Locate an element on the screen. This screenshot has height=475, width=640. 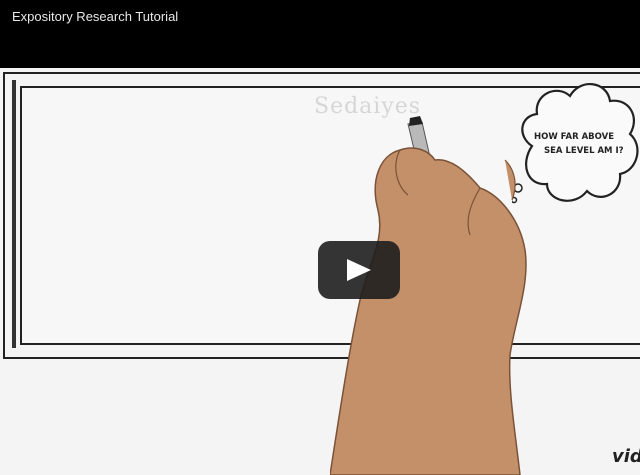
play-icon is located at coordinates (359, 270).